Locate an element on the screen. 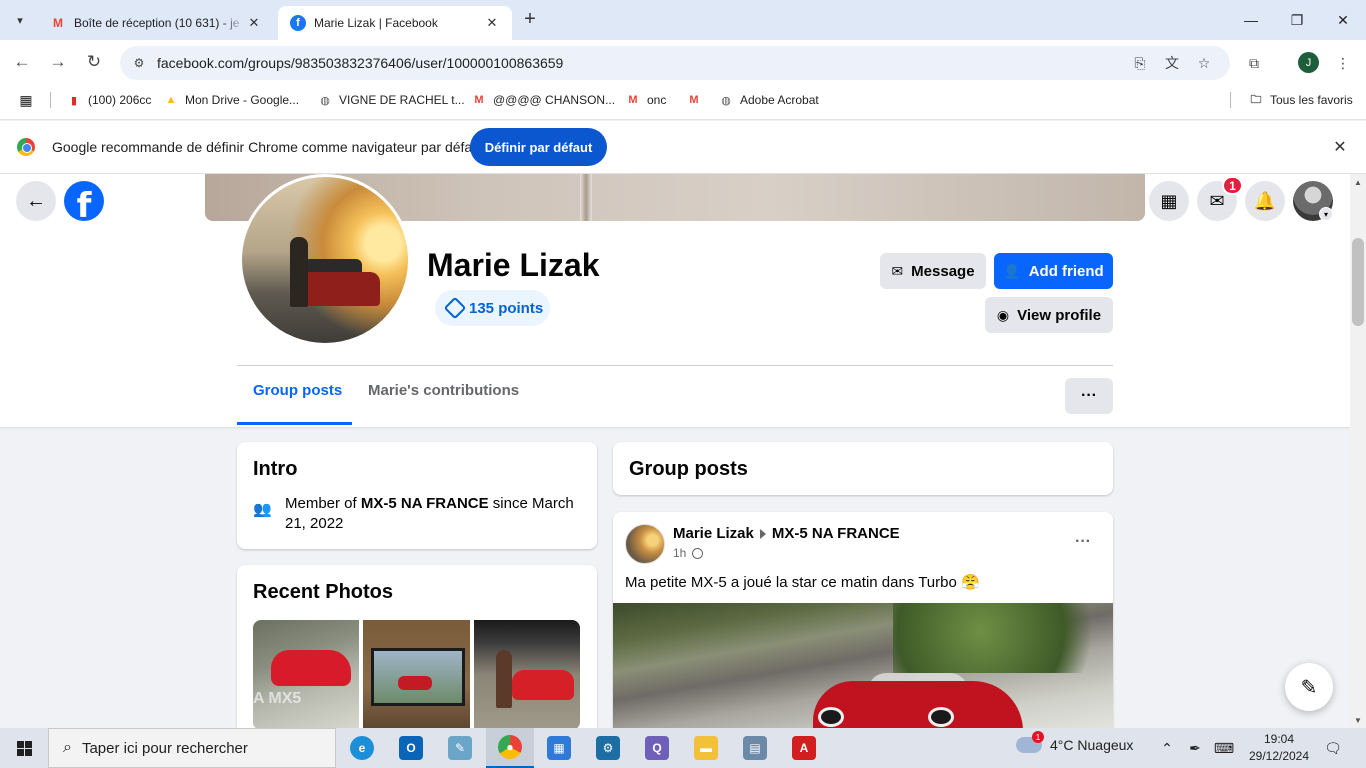 Image resolution: width=1366 pixels, height=768 pixels. group-posts-header: Group posts is located at coordinates (863, 468).